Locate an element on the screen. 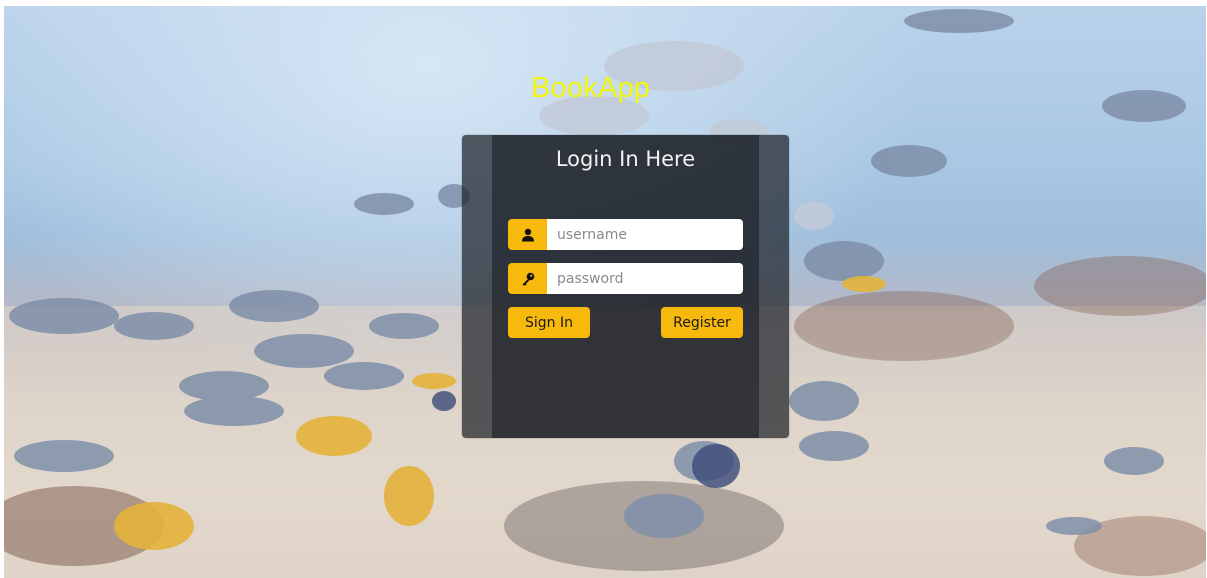 Image resolution: width=1207 pixels, height=578 pixels. username-input is located at coordinates (645, 234).